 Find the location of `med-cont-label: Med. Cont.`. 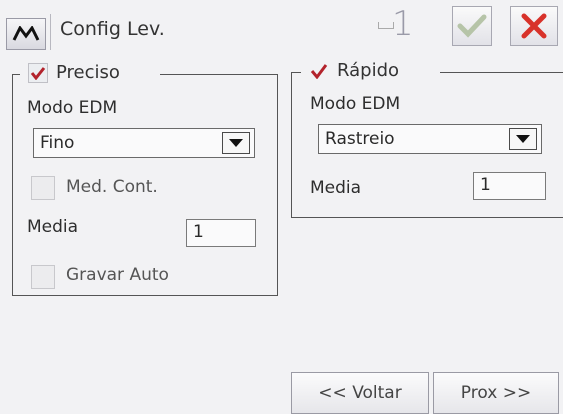

med-cont-label: Med. Cont. is located at coordinates (112, 187).